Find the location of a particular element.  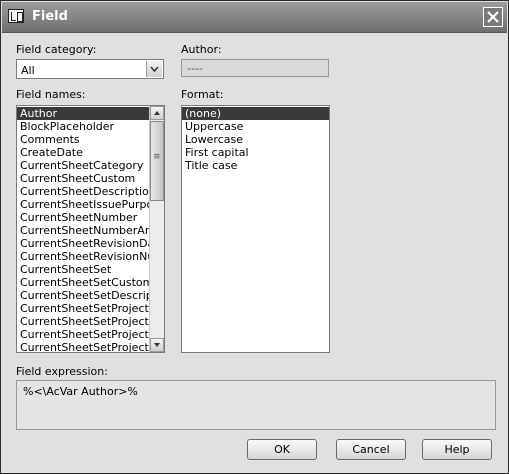

field-category-dropdown: All is located at coordinates (90, 69).